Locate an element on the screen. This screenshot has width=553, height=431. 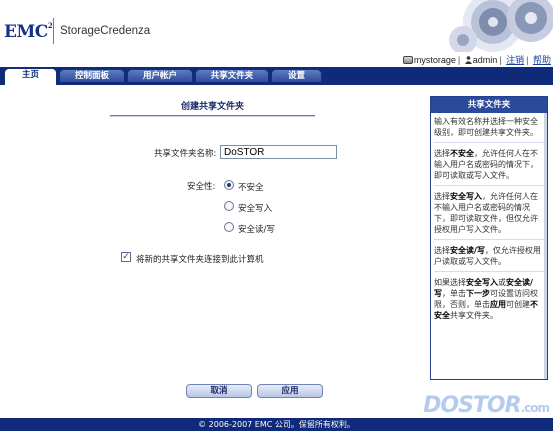
radio-secure-read-write is located at coordinates (229, 227).